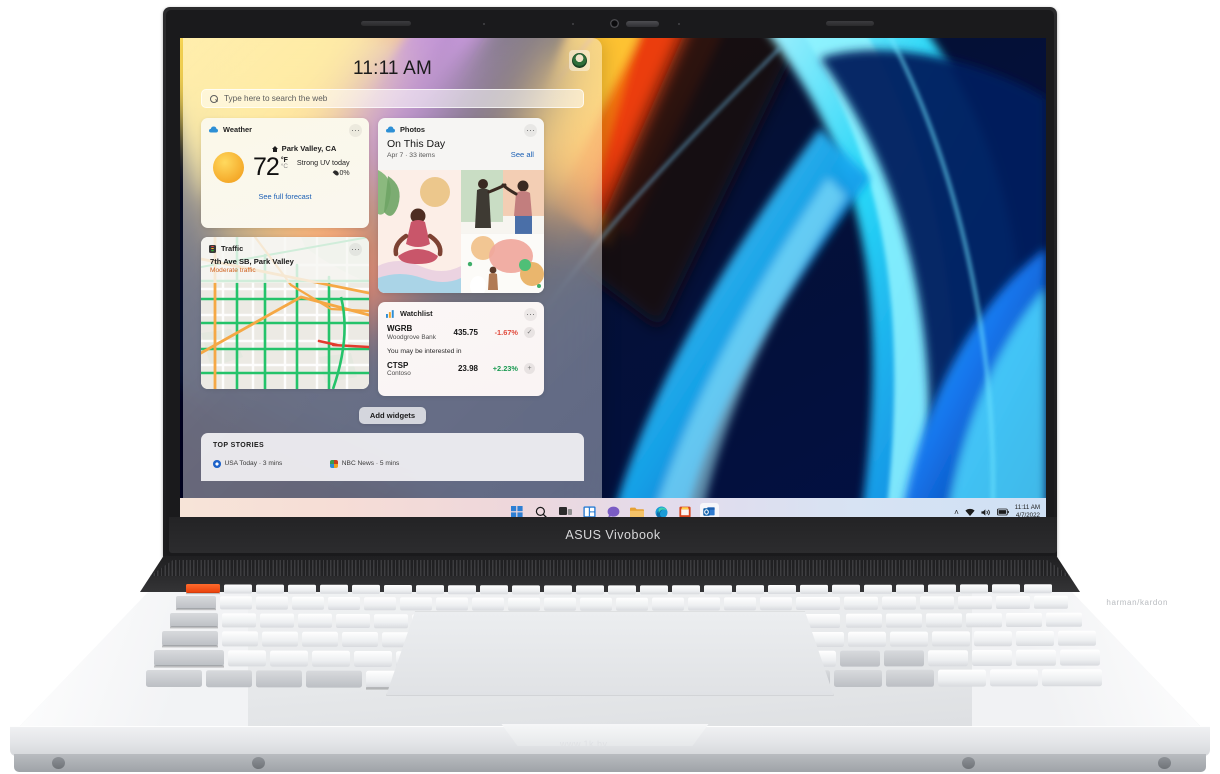 Image resolution: width=1220 pixels, height=774 pixels. What do you see at coordinates (323, 167) in the screenshot?
I see `weather-meta: Strong UV today 0%` at bounding box center [323, 167].